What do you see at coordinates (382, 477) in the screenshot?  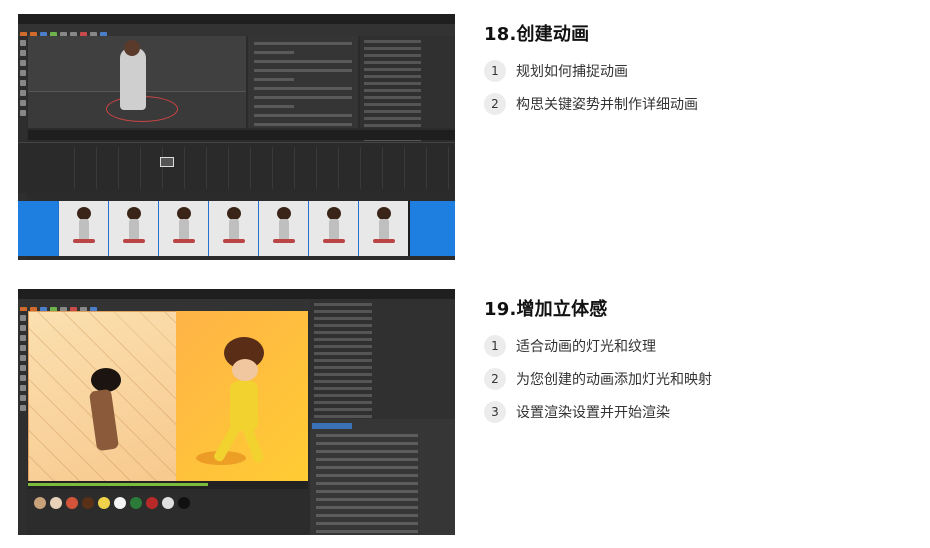 I see `render-settings-panel` at bounding box center [382, 477].